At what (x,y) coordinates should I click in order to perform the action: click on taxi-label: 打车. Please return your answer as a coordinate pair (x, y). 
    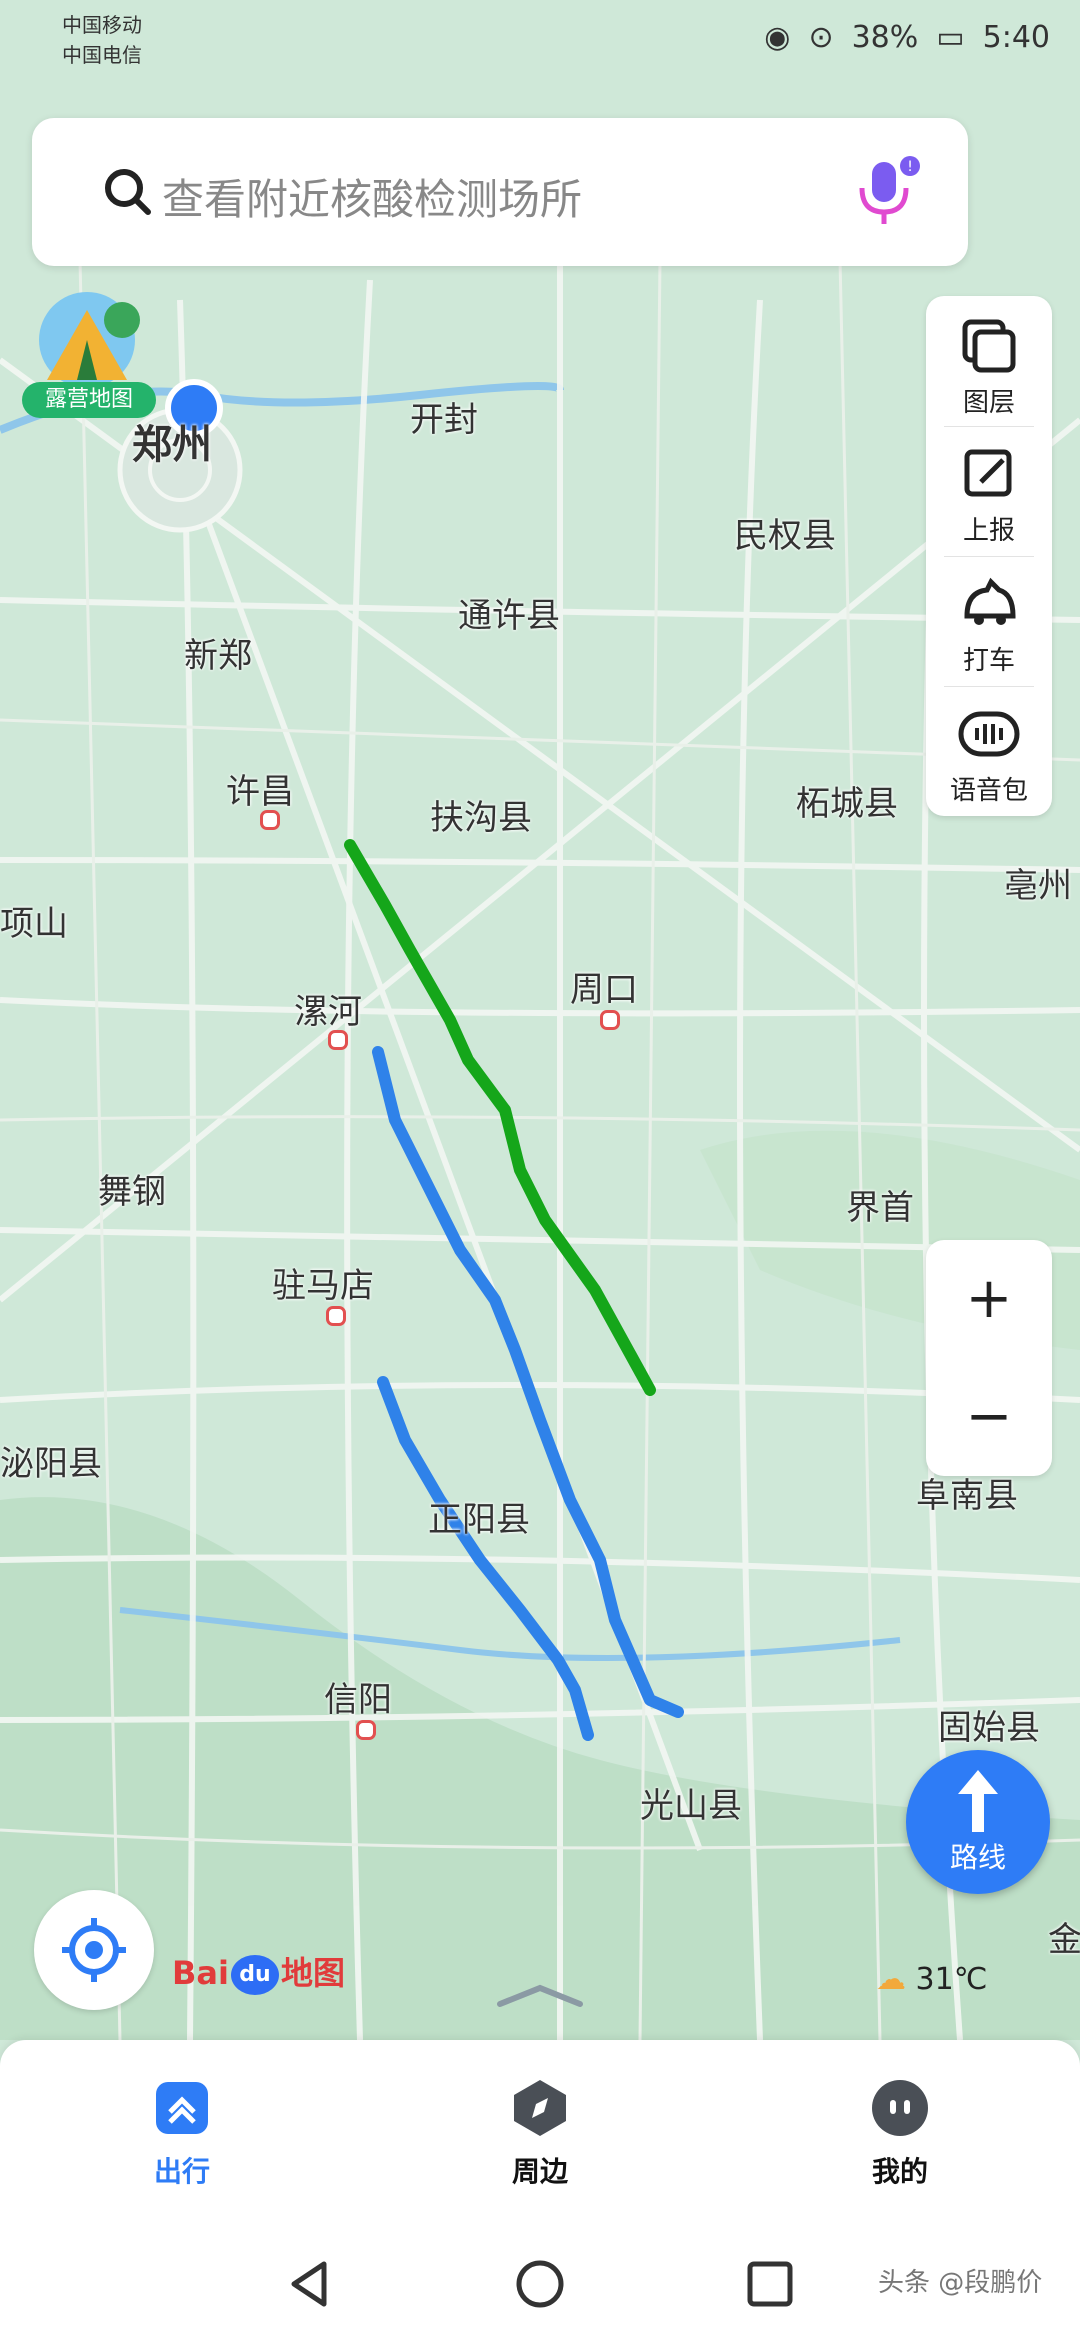
    Looking at the image, I should click on (988, 661).